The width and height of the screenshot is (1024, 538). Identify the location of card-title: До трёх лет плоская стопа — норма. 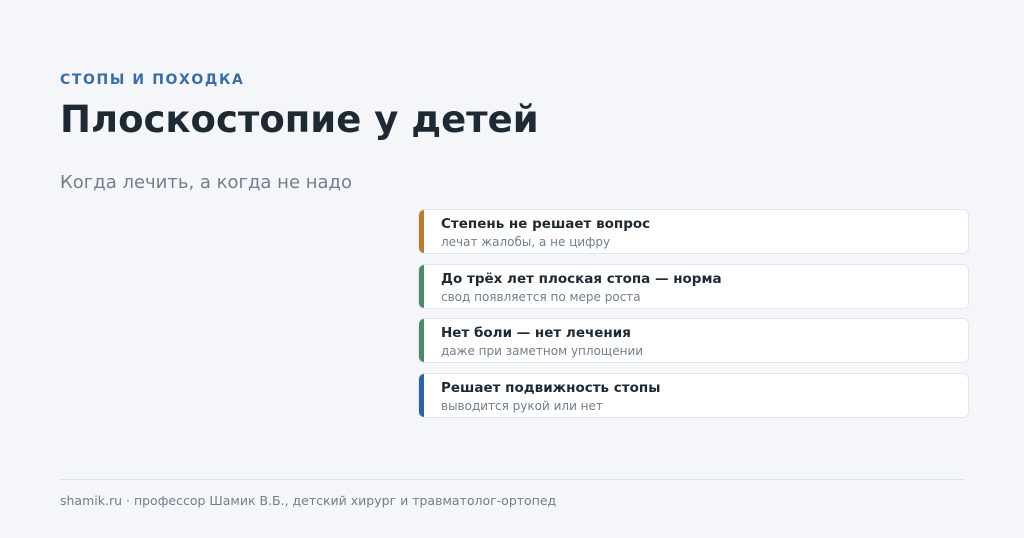
(581, 278).